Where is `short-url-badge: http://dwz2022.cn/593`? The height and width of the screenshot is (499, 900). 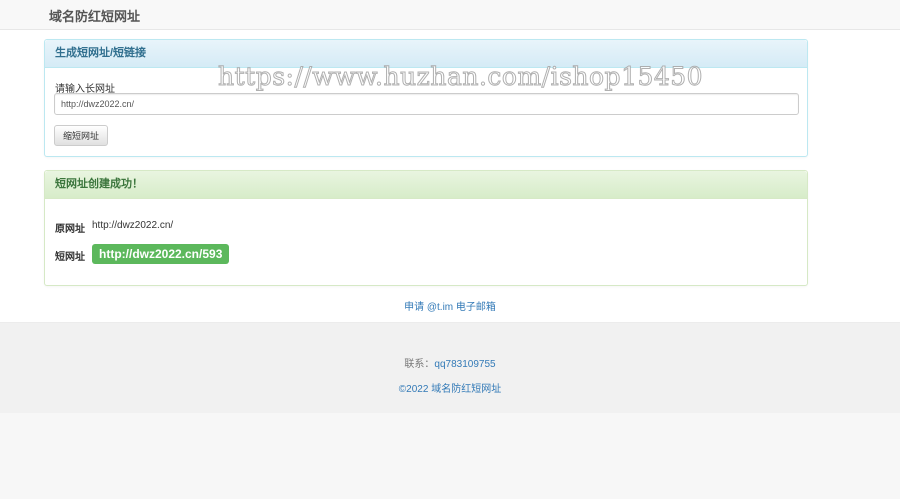
short-url-badge: http://dwz2022.cn/593 is located at coordinates (161, 254).